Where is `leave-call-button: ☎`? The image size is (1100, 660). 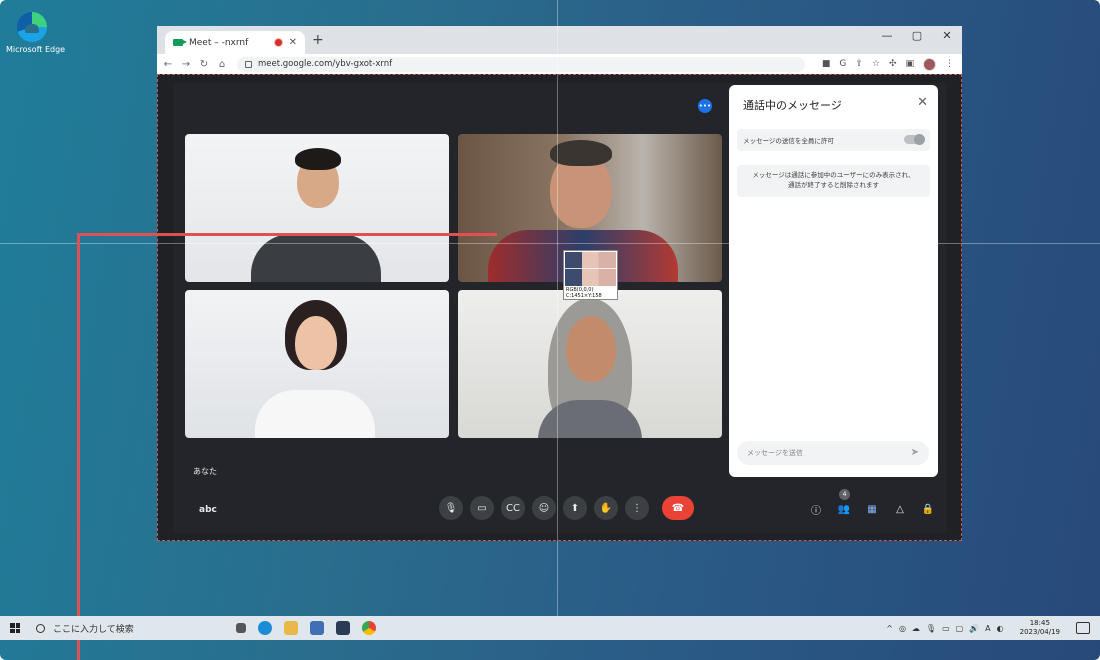
leave-call-button: ☎ is located at coordinates (678, 508).